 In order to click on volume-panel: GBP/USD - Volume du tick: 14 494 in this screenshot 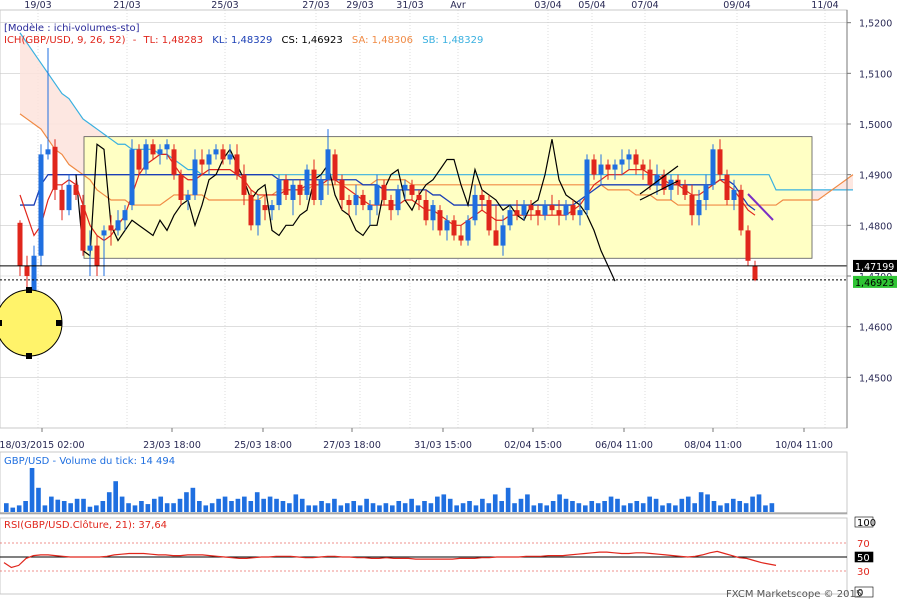, I will do `click(424, 483)`.